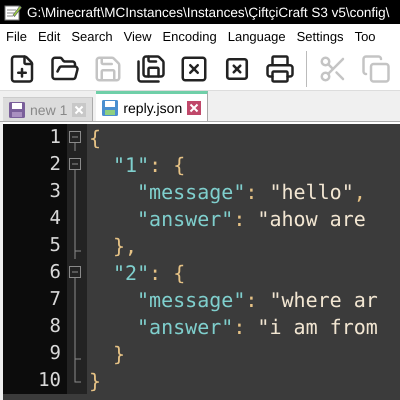 Image resolution: width=400 pixels, height=400 pixels. Describe the element at coordinates (251, 192) in the screenshot. I see `code-line: "message": "hello",` at that location.